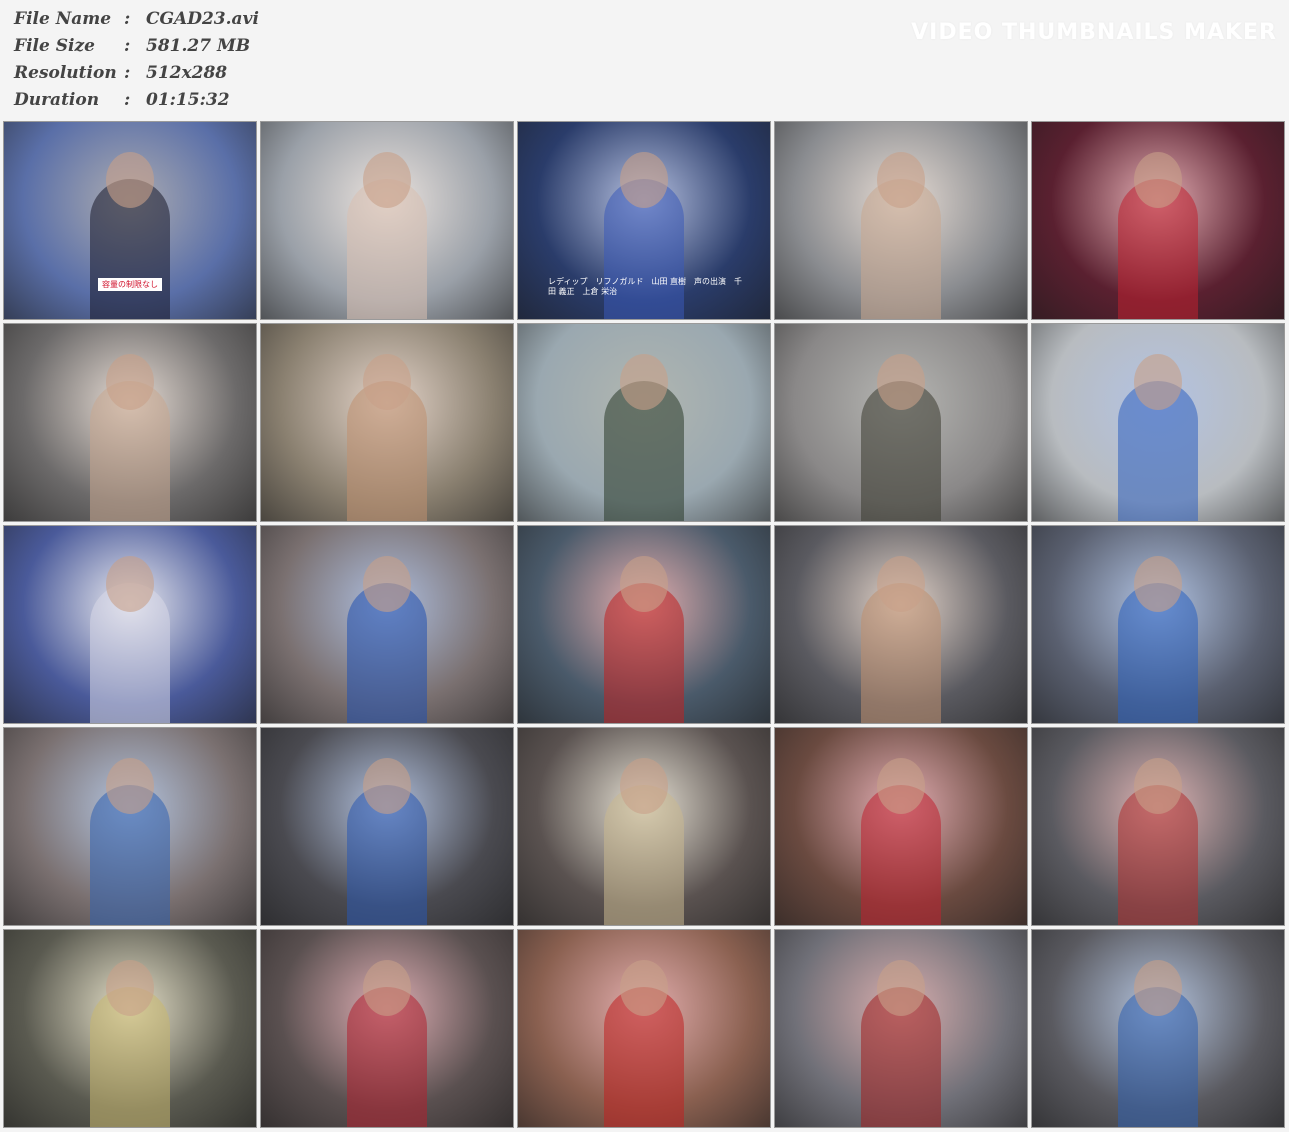 The image size is (1289, 1132). Describe the element at coordinates (130, 284) in the screenshot. I see `thumbnail-caption-badge: 容量の制限なし` at that location.